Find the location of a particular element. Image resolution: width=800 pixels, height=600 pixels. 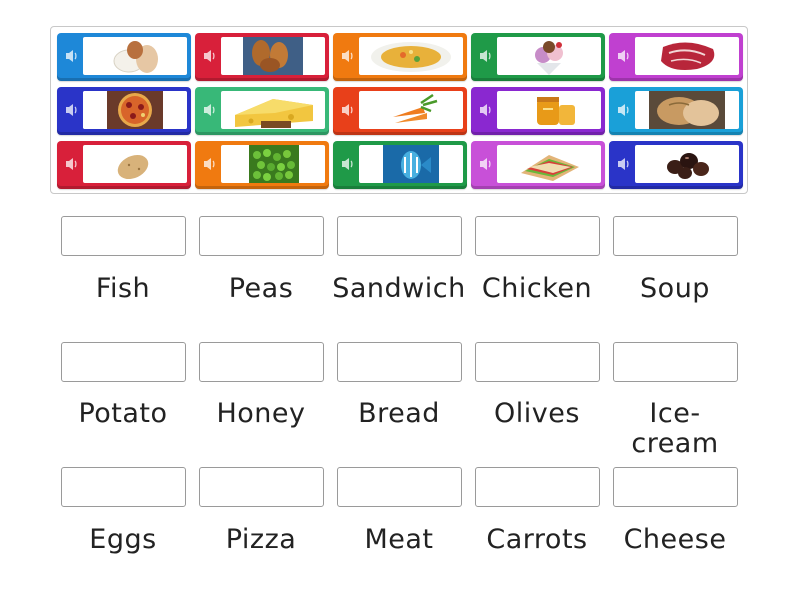

honey-image is located at coordinates (549, 110).